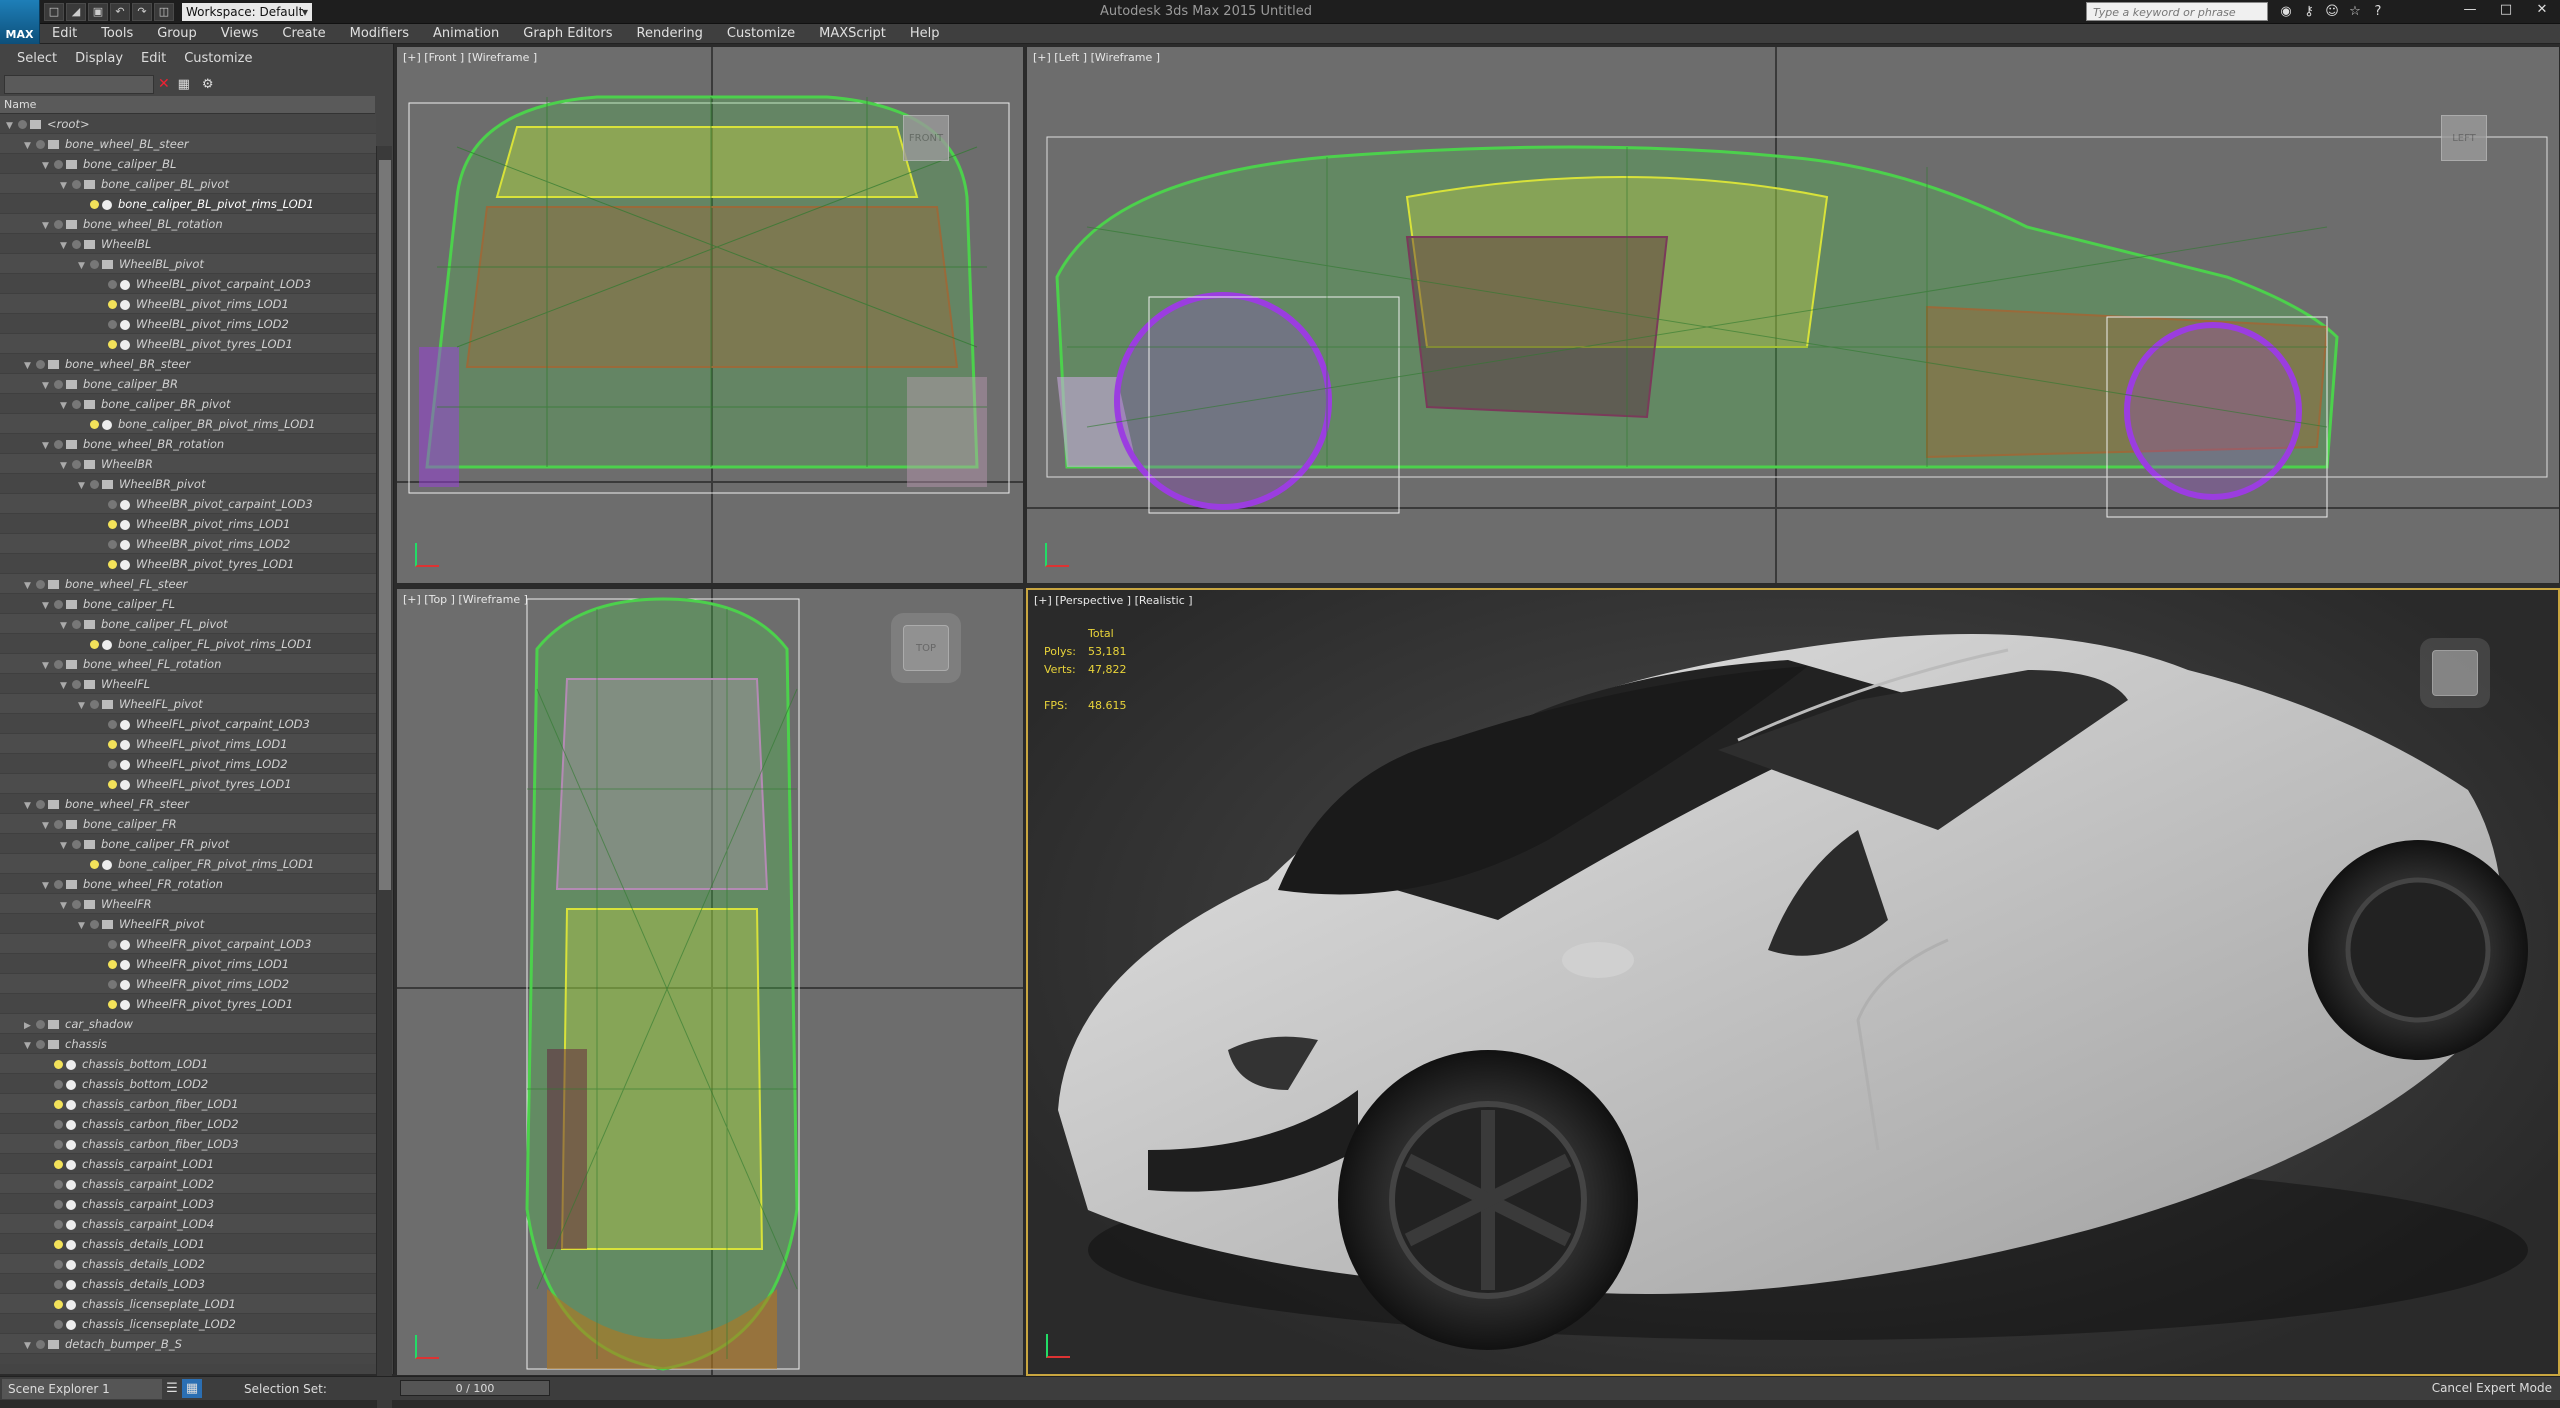  What do you see at coordinates (188, 184) in the screenshot?
I see `tree-row: ▼ bone_caliper_BL_pivot` at bounding box center [188, 184].